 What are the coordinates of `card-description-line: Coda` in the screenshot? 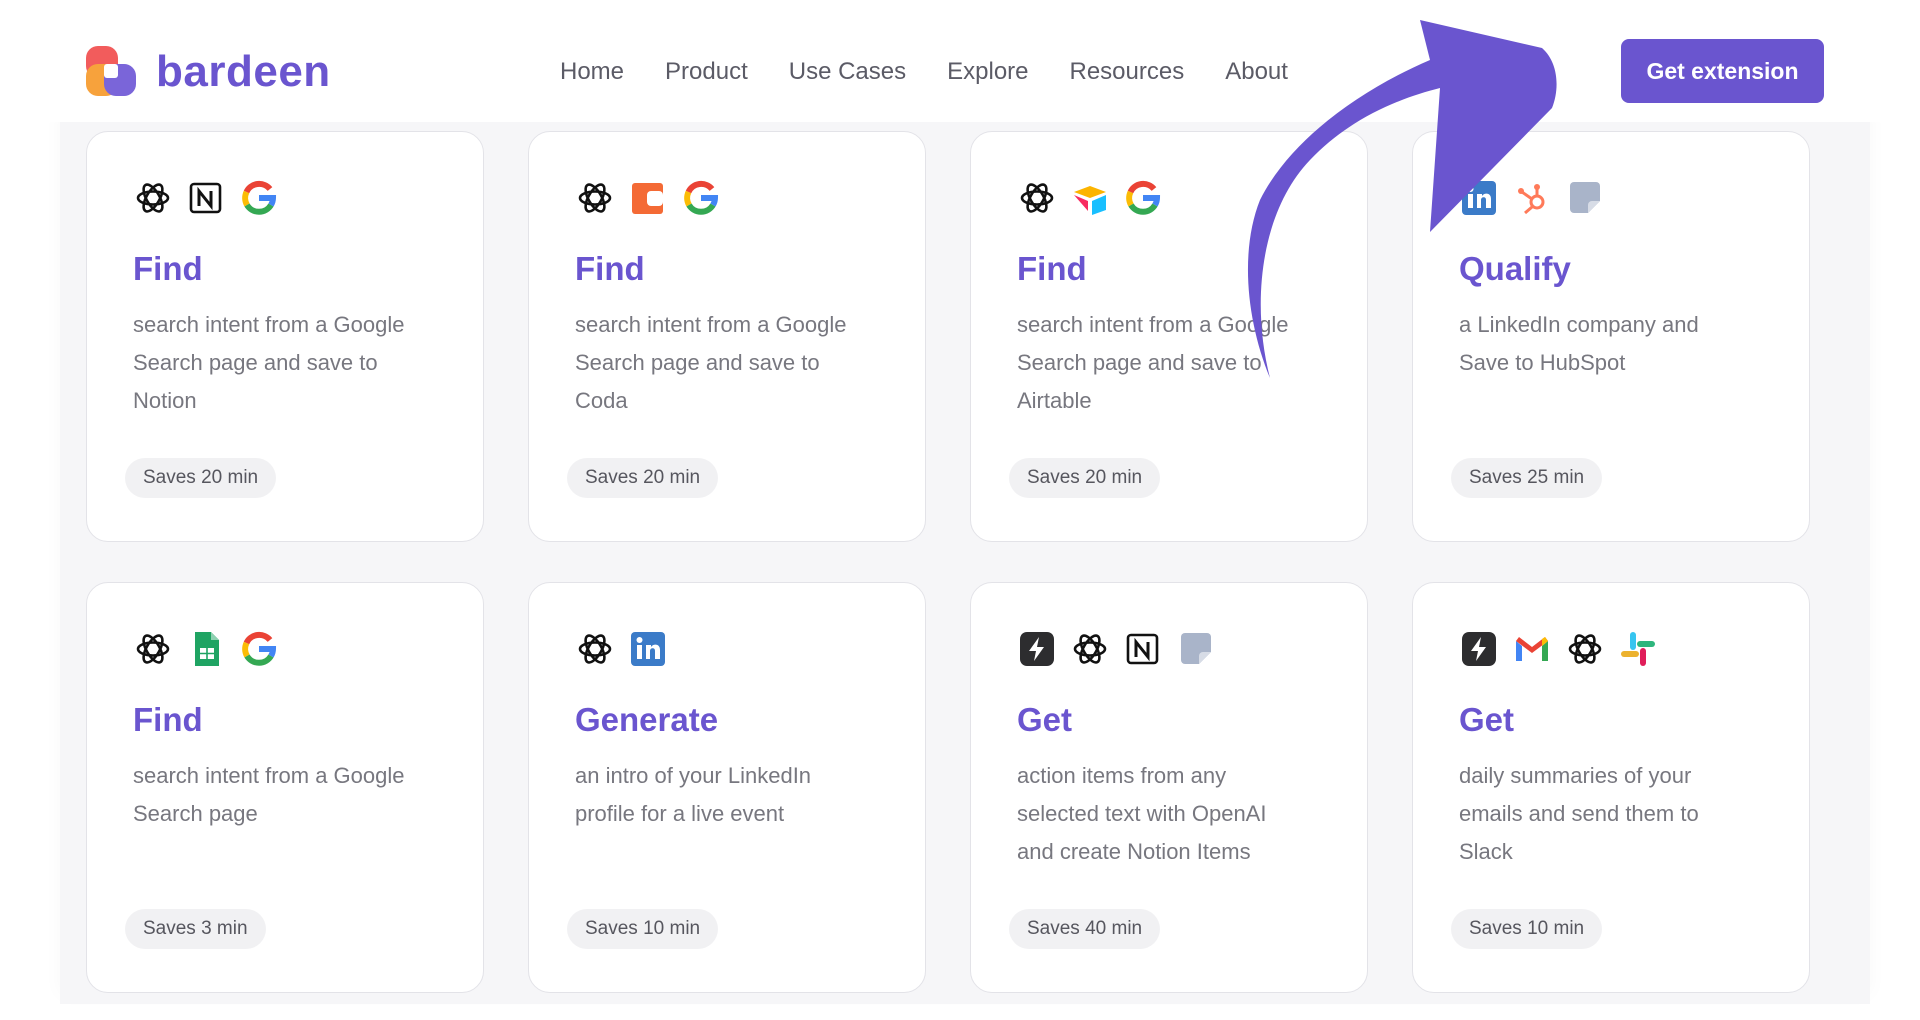 It's located at (601, 400).